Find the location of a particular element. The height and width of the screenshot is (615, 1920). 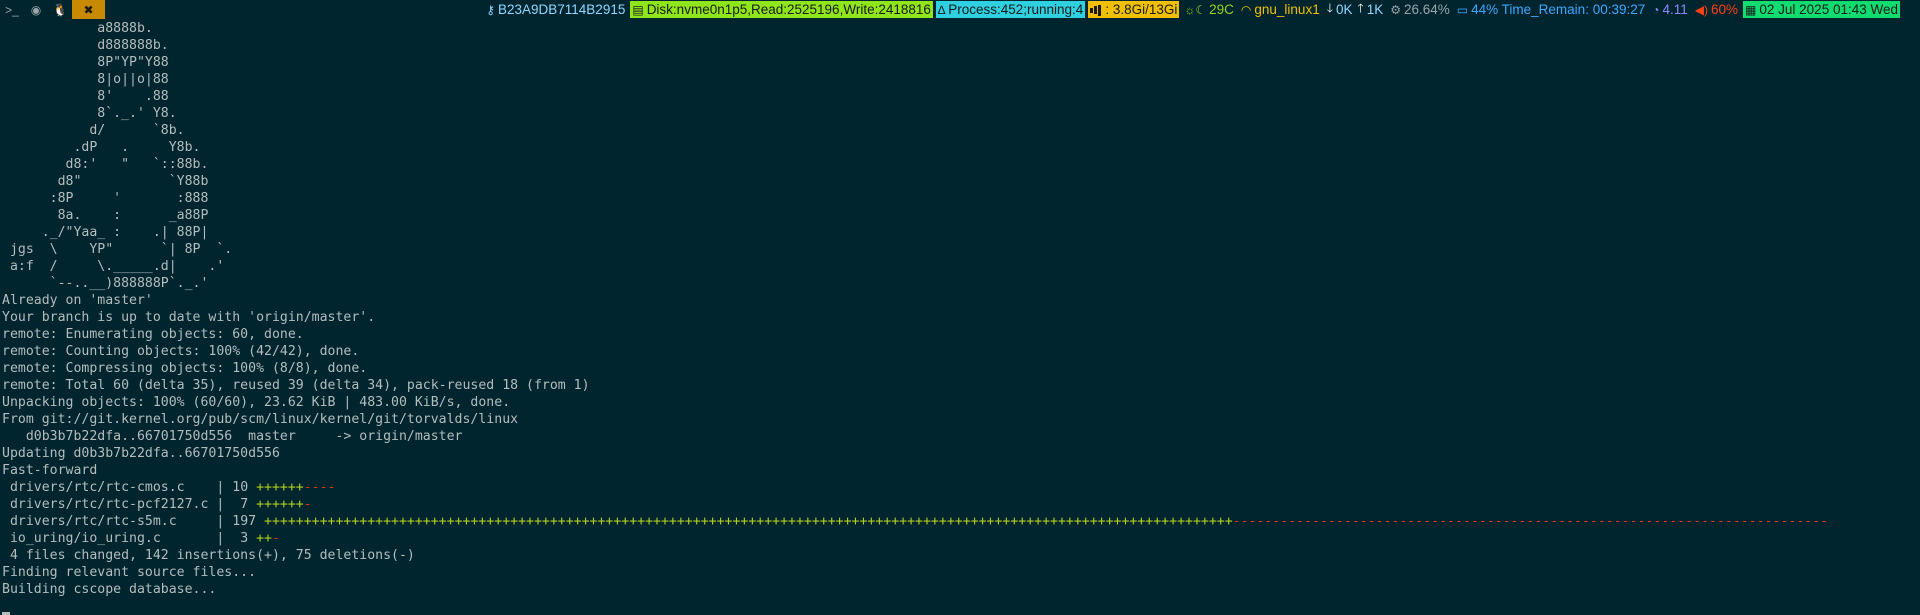

bar-chart-icon is located at coordinates (1096, 10).